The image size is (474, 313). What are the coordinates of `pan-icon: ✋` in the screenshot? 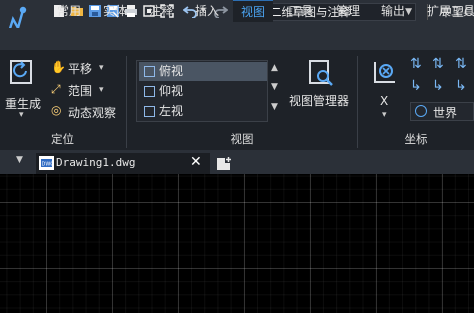 It's located at (58, 67).